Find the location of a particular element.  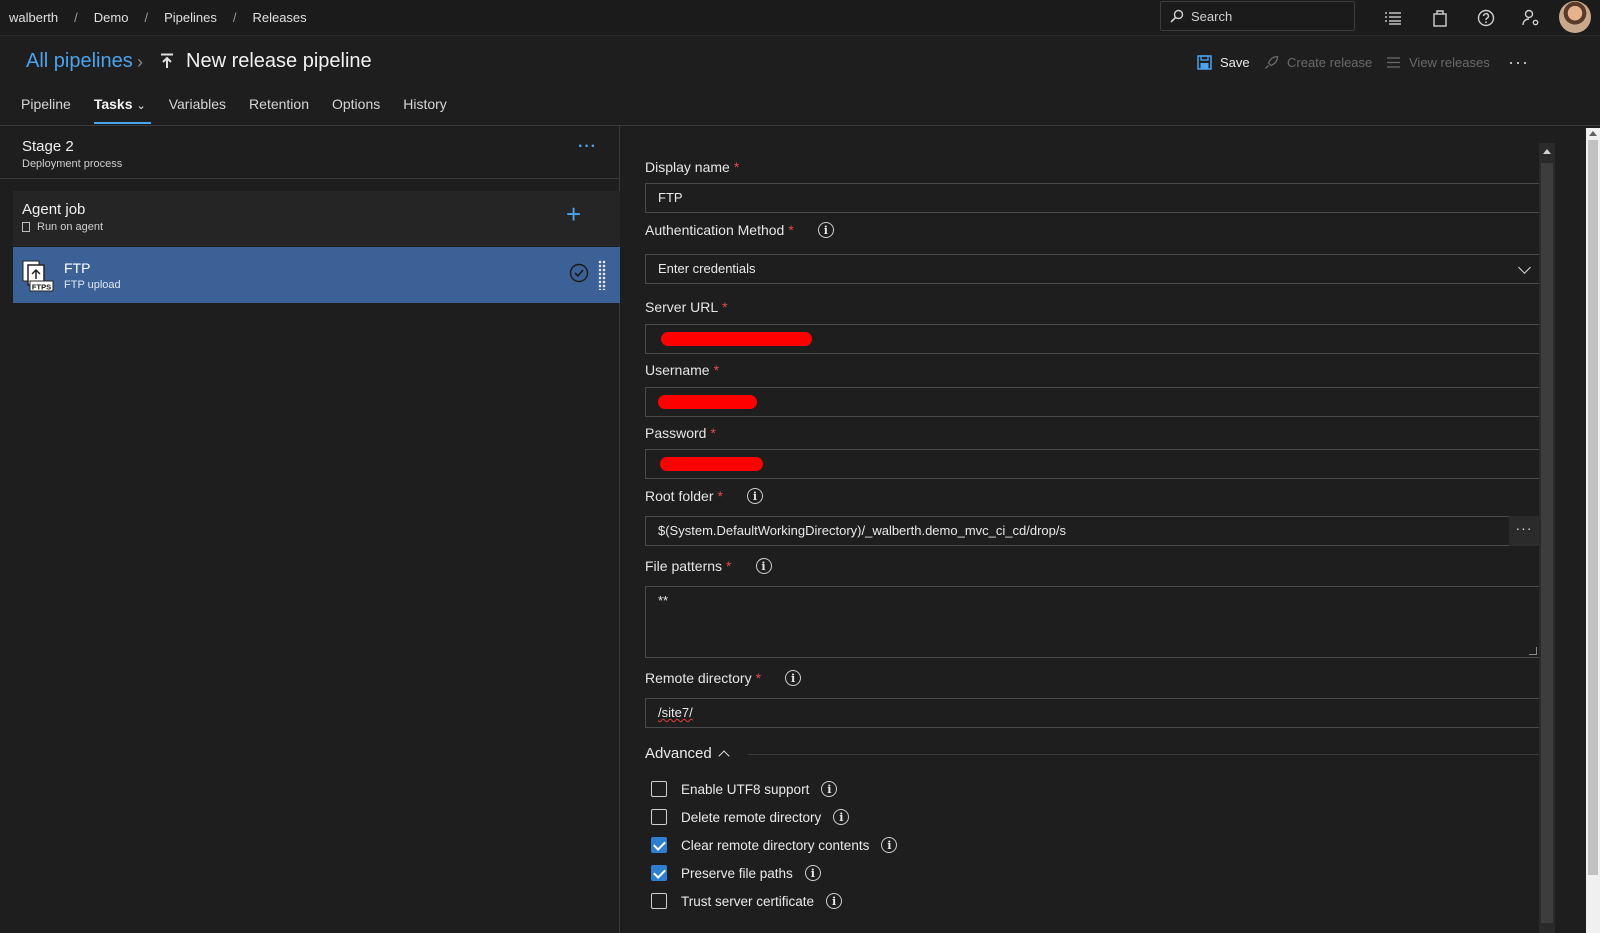

save-icon is located at coordinates (1204, 62).